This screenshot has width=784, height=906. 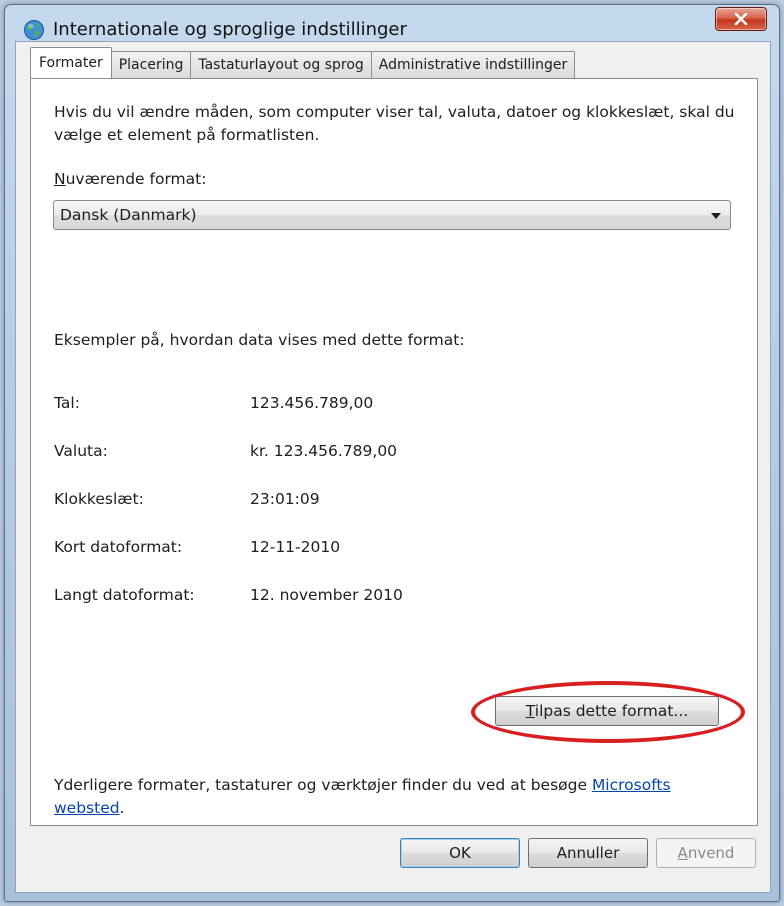 I want to click on apply-button: Anvend, so click(x=706, y=853).